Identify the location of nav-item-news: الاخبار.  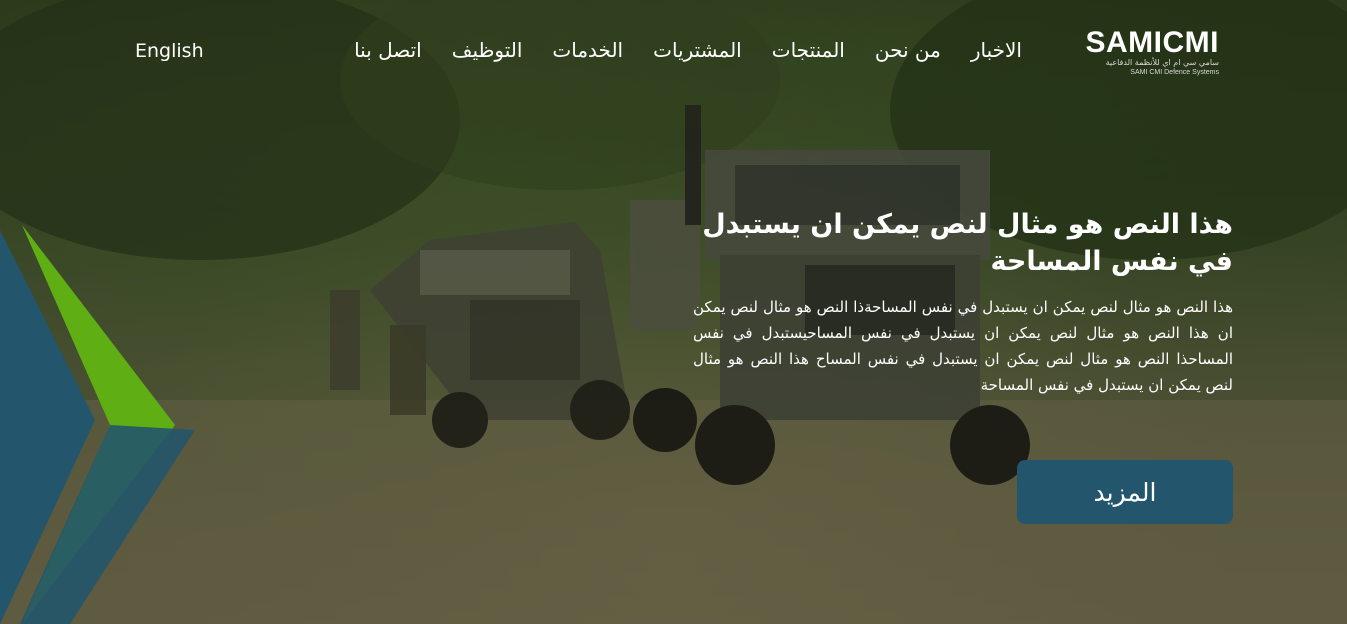
(996, 50).